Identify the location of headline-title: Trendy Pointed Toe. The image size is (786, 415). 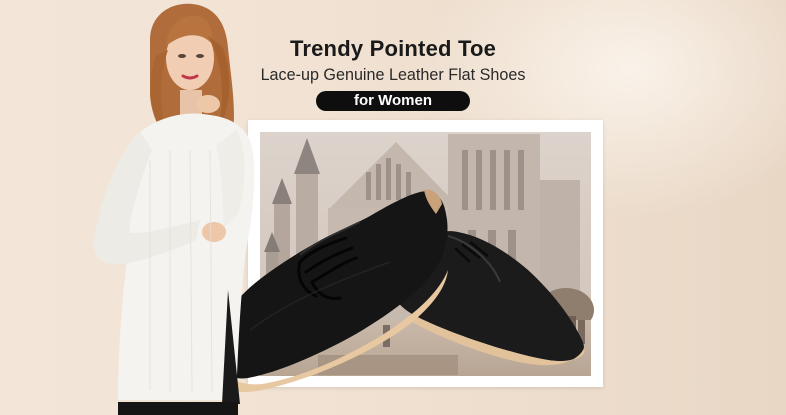
(393, 48).